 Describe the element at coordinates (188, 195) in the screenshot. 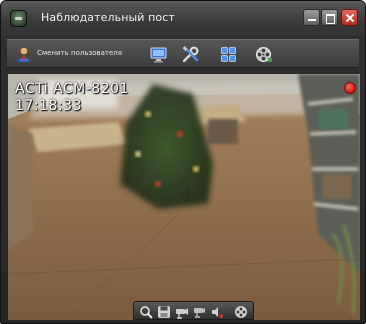

I see `crosshair-icon` at that location.